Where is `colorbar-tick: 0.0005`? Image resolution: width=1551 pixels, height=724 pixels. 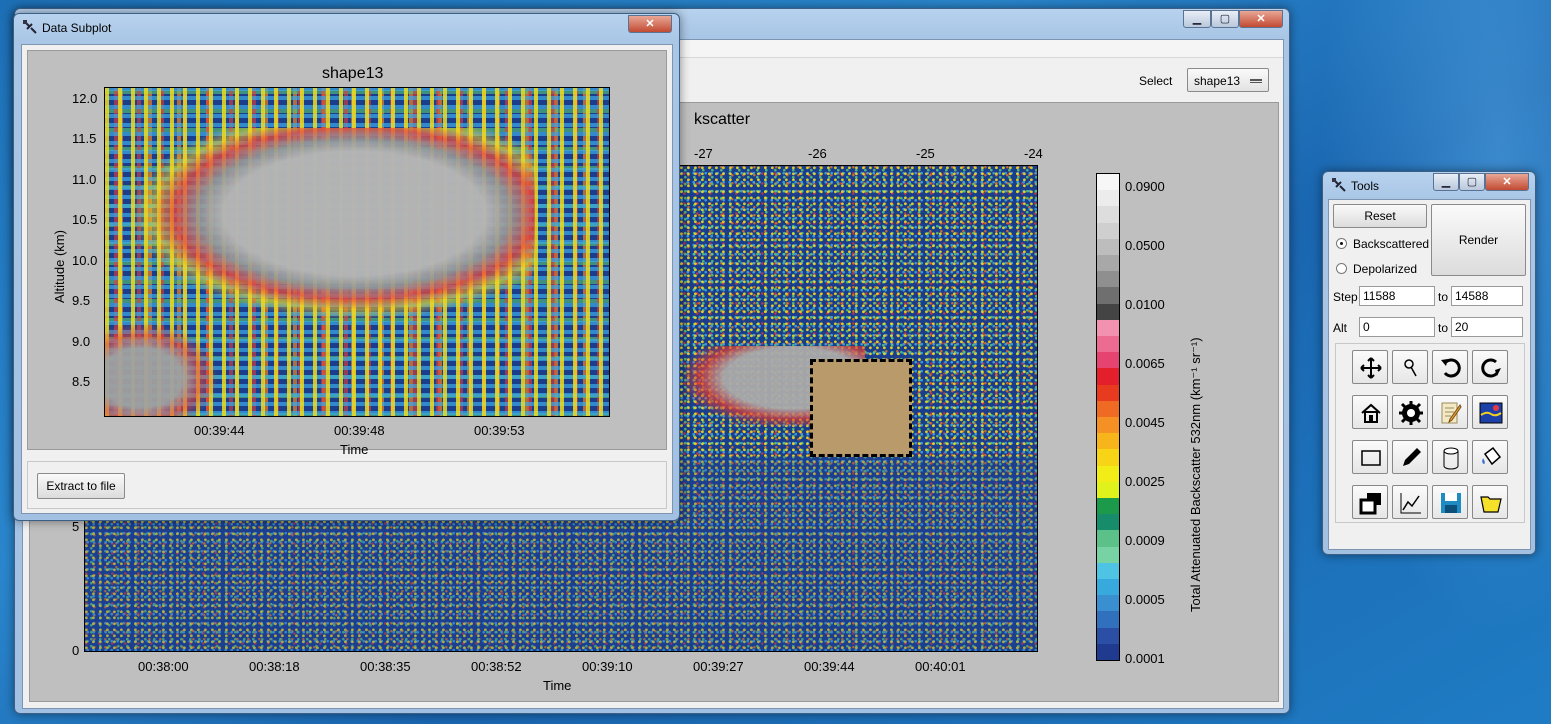
colorbar-tick: 0.0005 is located at coordinates (1145, 599).